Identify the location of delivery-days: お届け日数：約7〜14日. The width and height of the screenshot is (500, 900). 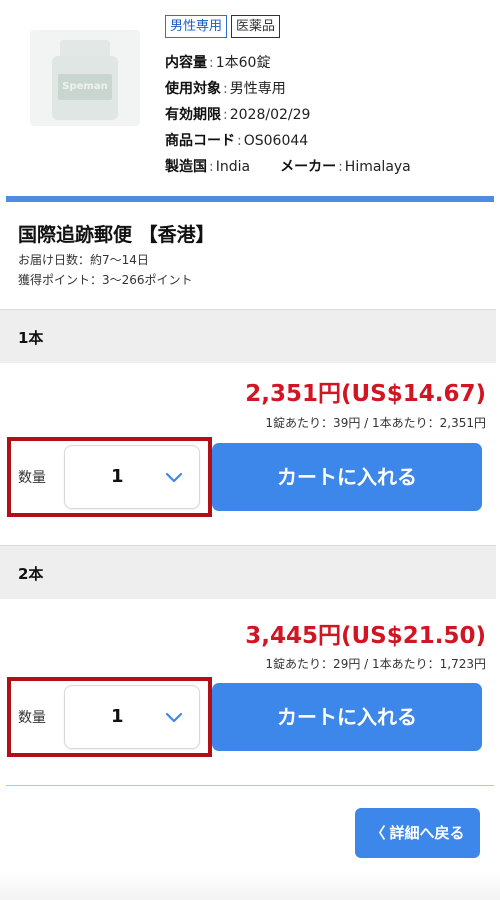
(83, 260).